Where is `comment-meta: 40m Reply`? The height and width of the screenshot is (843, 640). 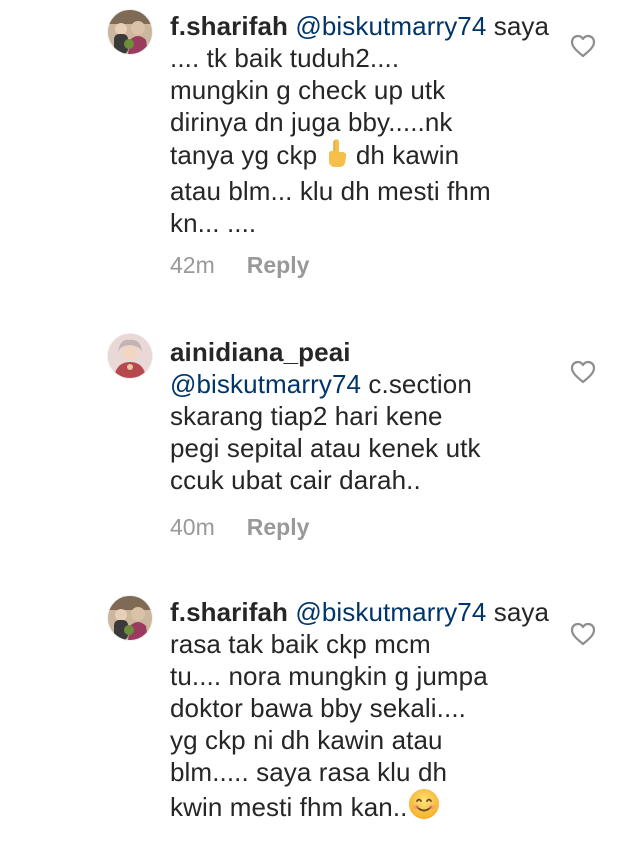 comment-meta: 40m Reply is located at coordinates (239, 527).